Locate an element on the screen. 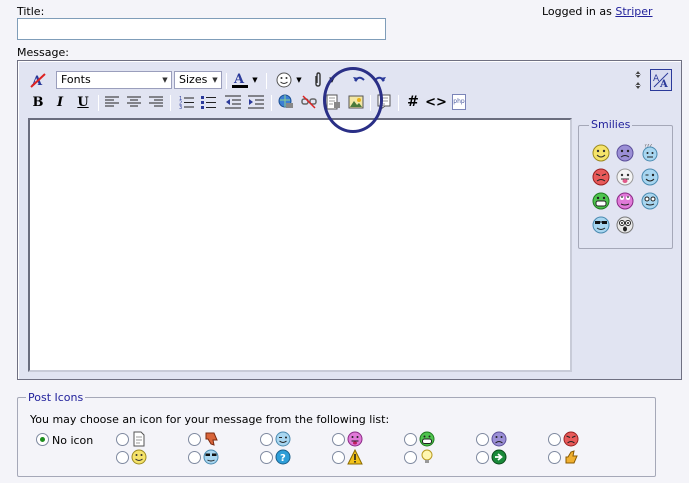 Image resolution: width=689 pixels, height=483 pixels. smilie-eek is located at coordinates (625, 225).